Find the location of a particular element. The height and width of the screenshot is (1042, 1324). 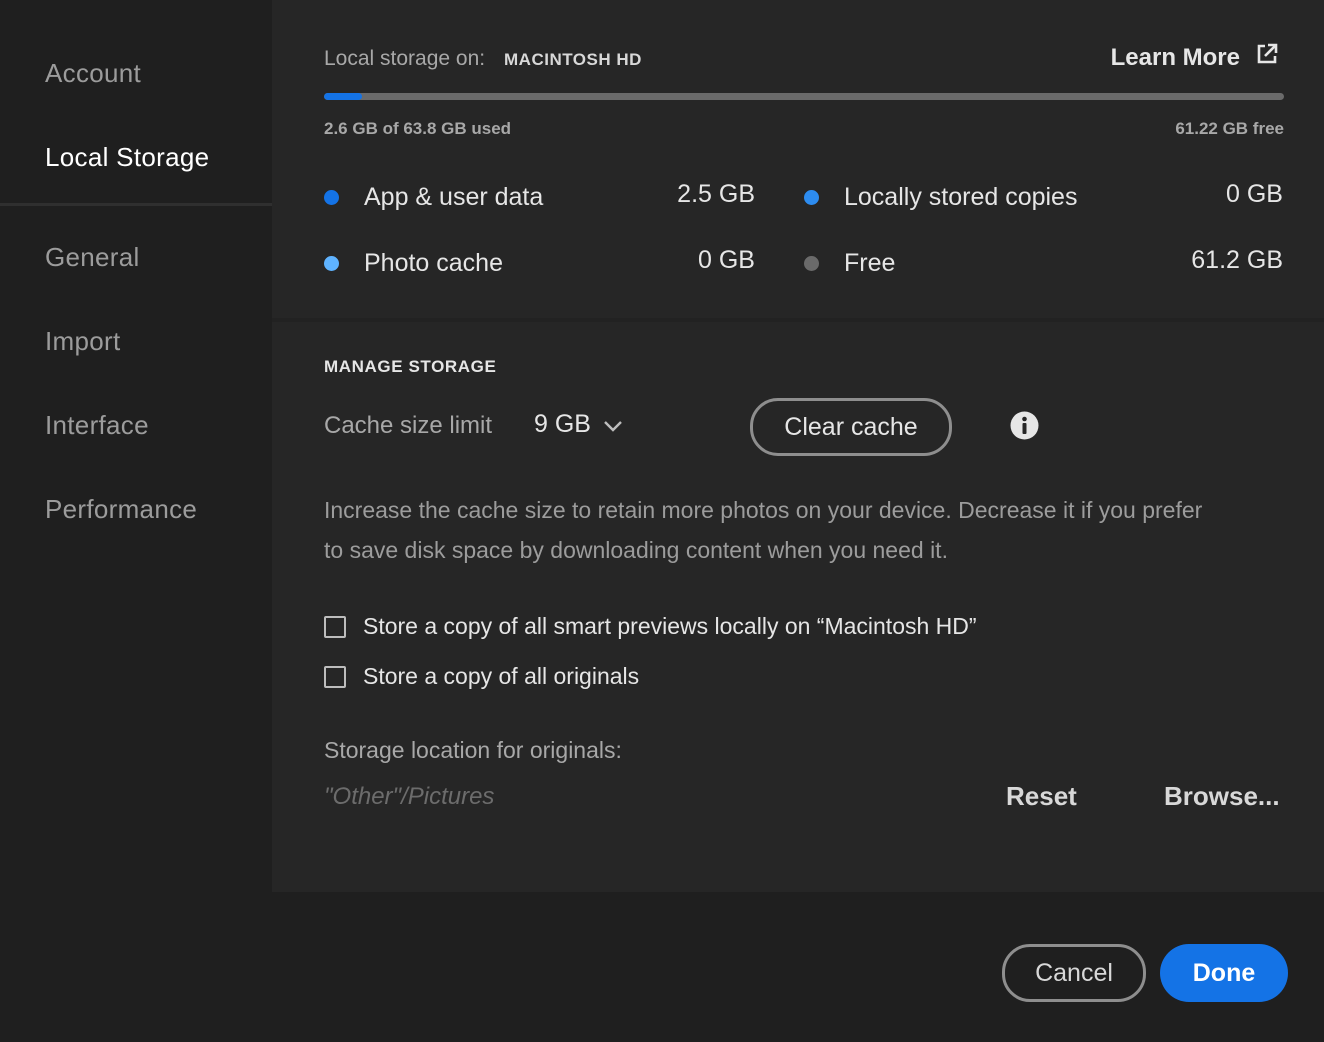

learn-more-label: Learn More is located at coordinates (1175, 57).